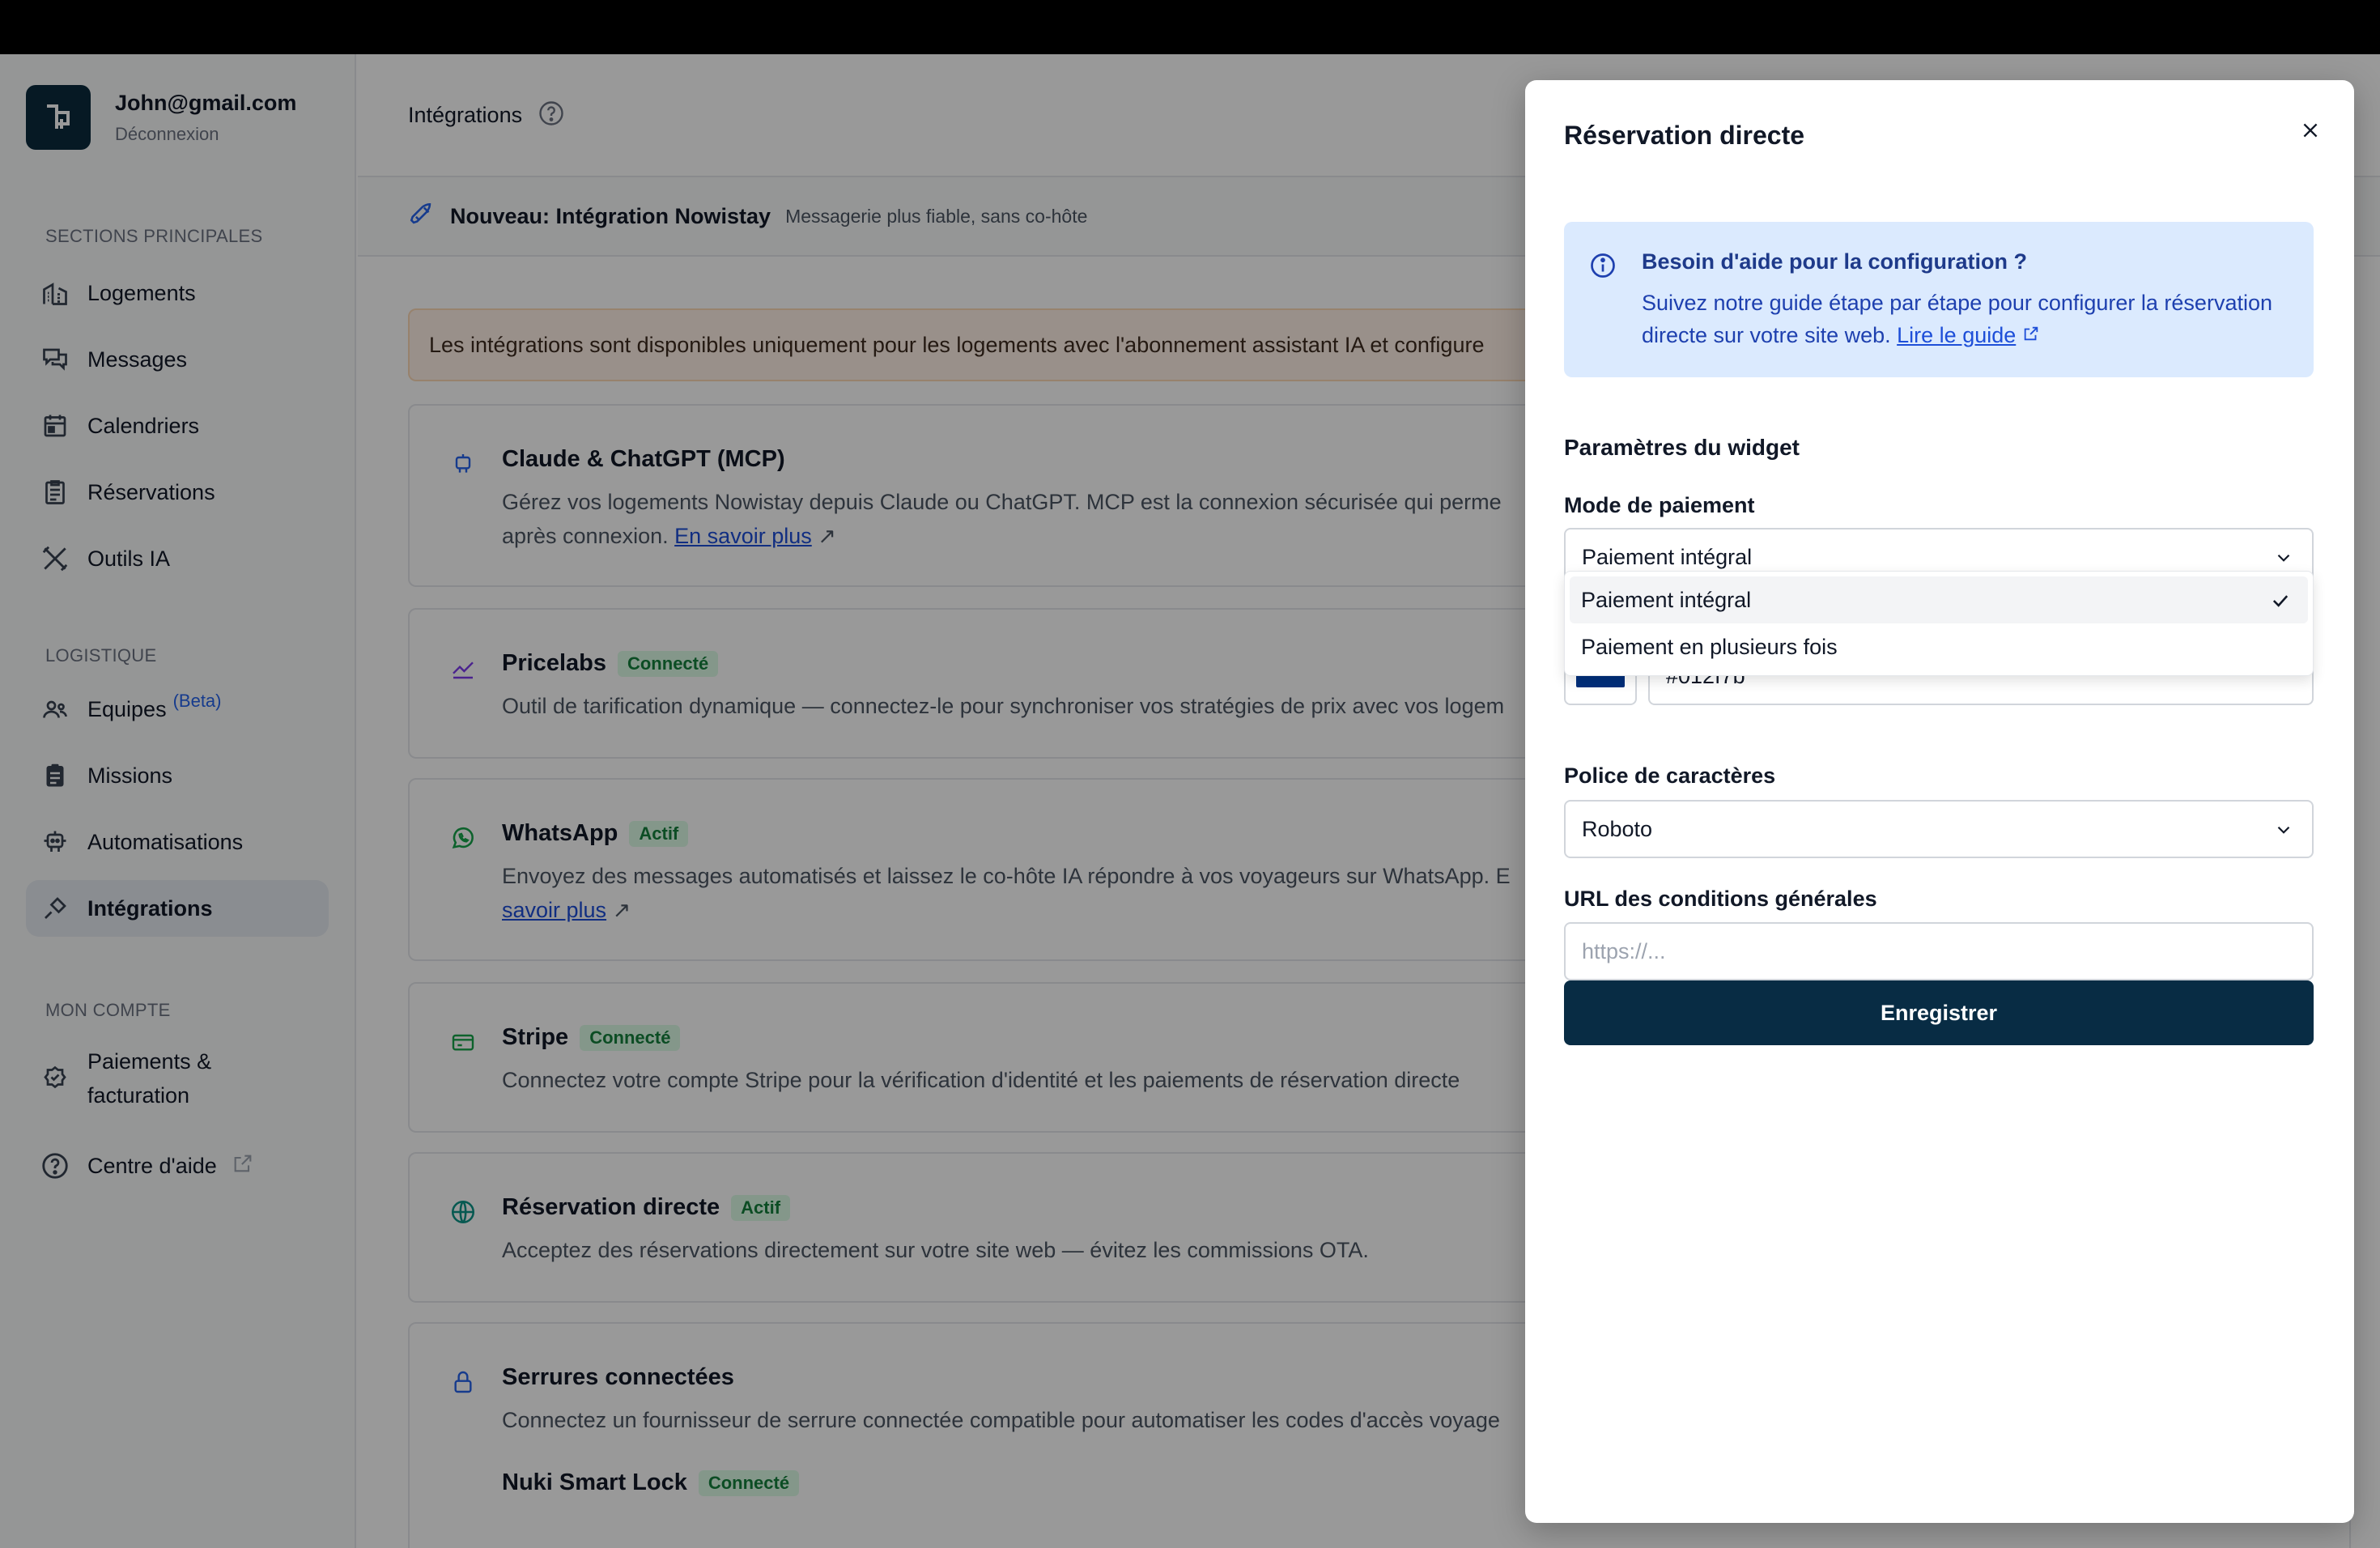 The height and width of the screenshot is (1548, 2380). What do you see at coordinates (2280, 603) in the screenshot?
I see `check-icon` at bounding box center [2280, 603].